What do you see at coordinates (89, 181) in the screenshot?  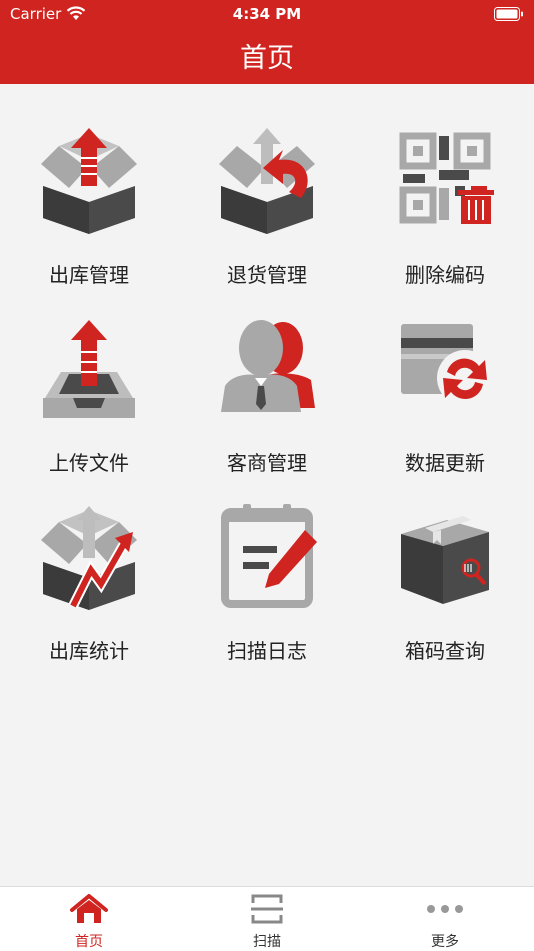 I see `outbound-box-icon` at bounding box center [89, 181].